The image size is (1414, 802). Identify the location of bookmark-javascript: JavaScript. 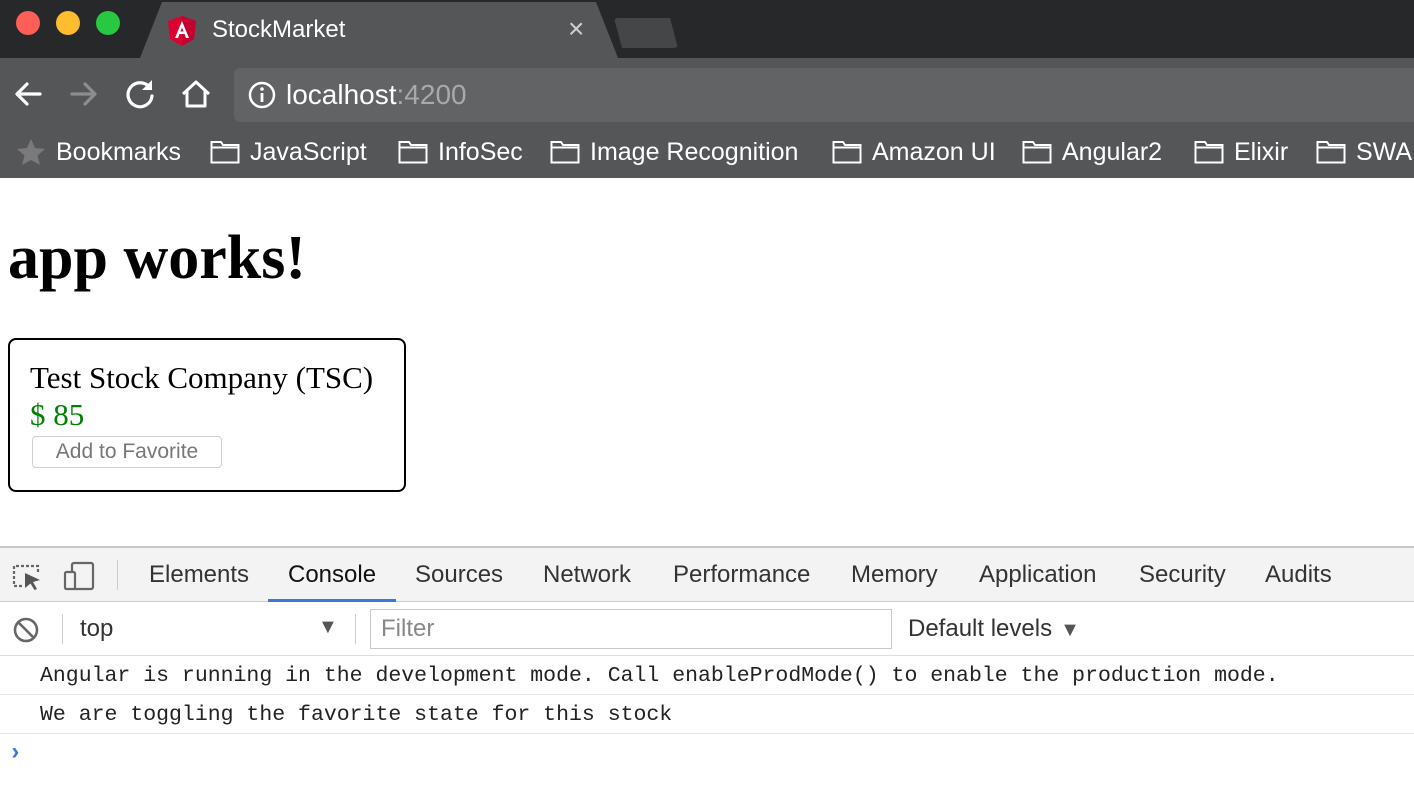
(288, 152).